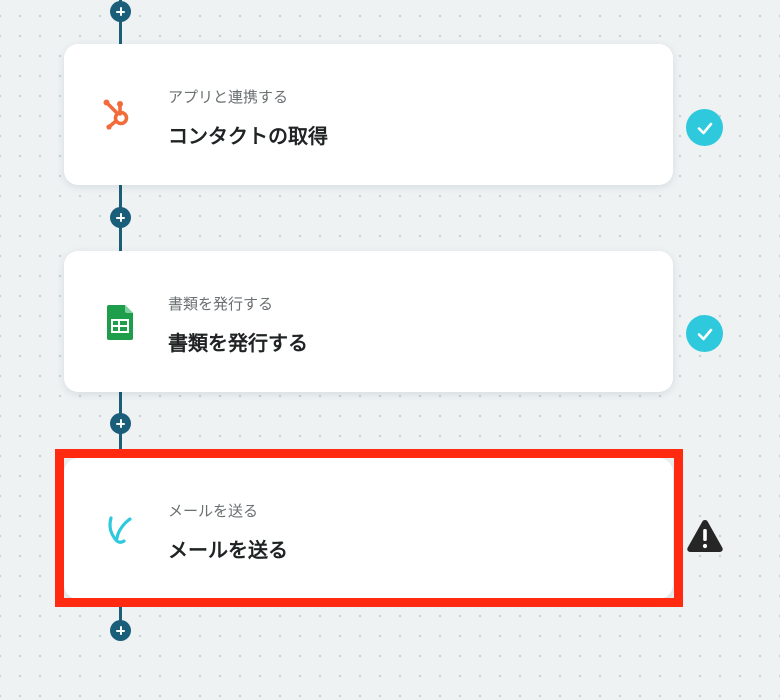 The height and width of the screenshot is (700, 780). Describe the element at coordinates (228, 551) in the screenshot. I see `step-title: メールを送る` at that location.